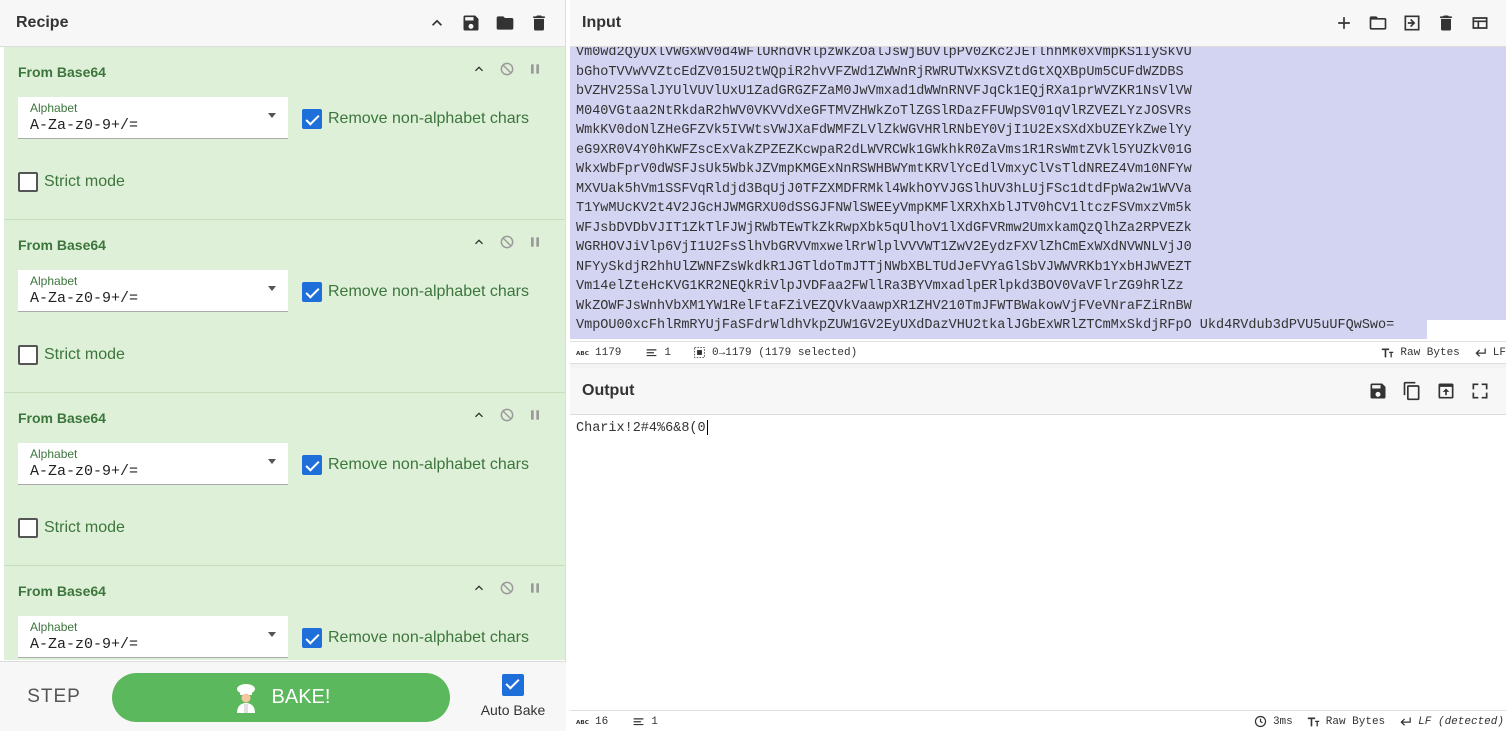  I want to click on output-status-bar: ABC 16 1 3ms Raw Bytes LF (detected), so click(1038, 720).